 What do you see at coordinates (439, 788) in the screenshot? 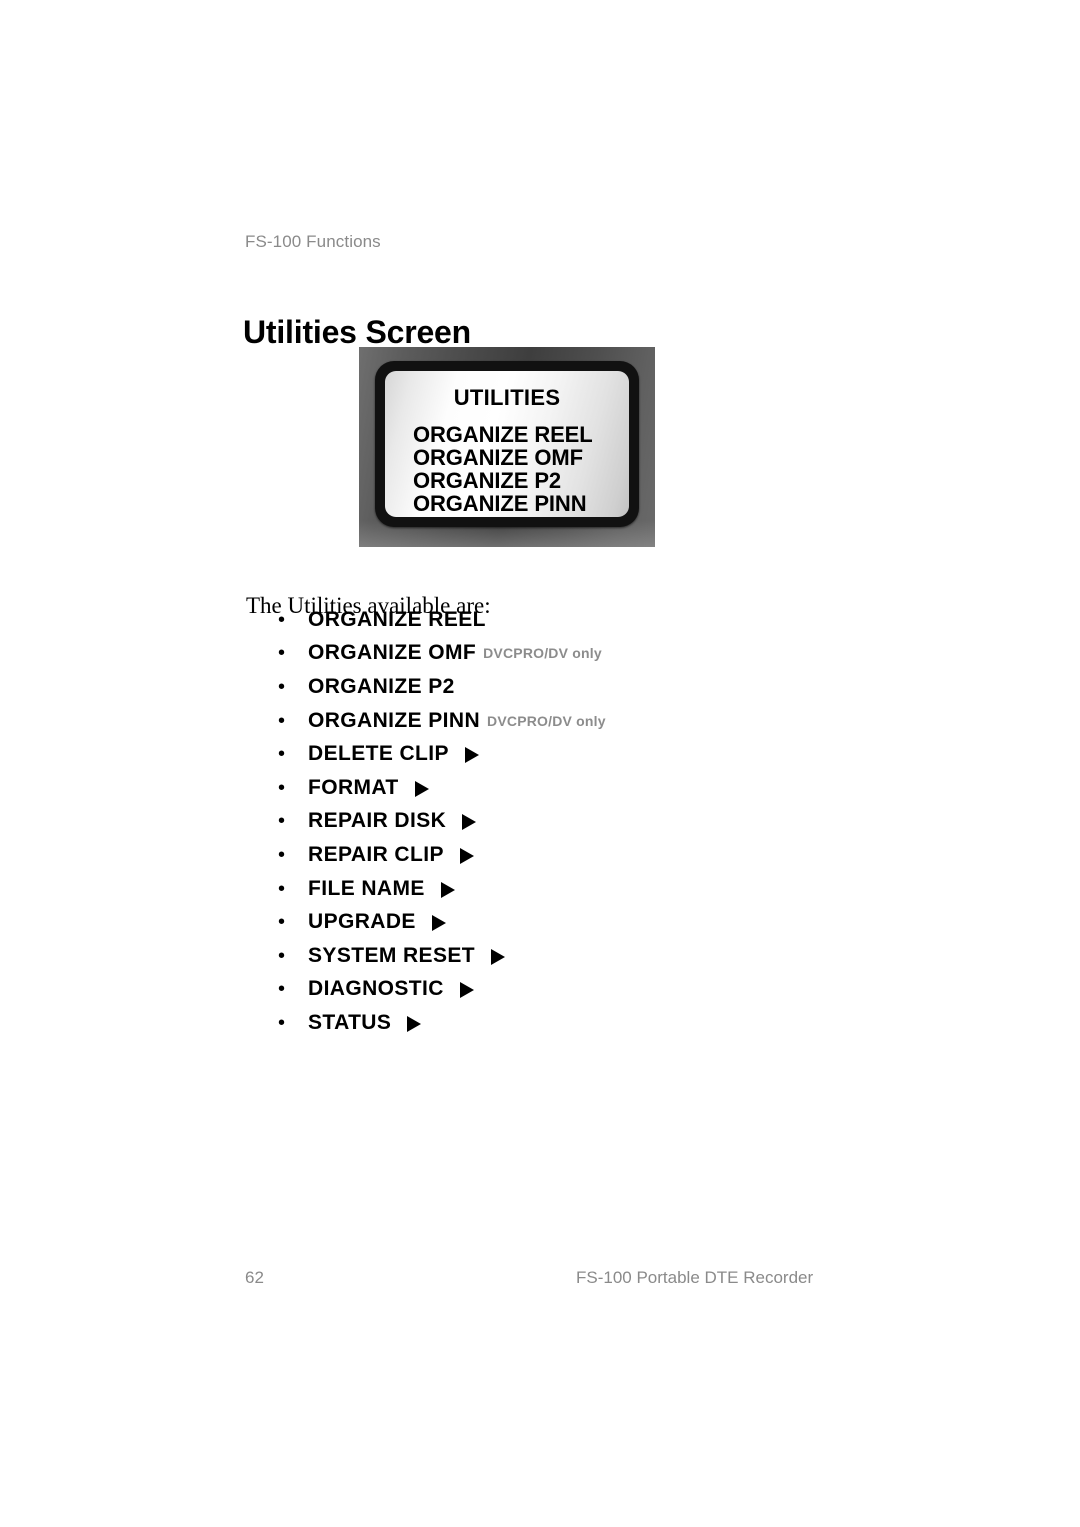
I see `utility-list-item: • FORMAT` at bounding box center [439, 788].